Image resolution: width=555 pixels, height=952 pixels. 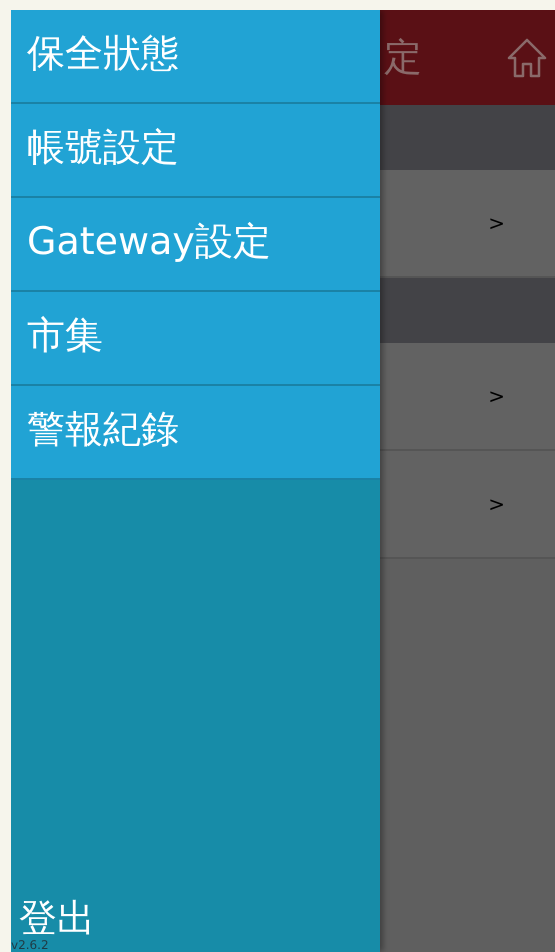 What do you see at coordinates (195, 433) in the screenshot?
I see `menu-item: 警報紀錄` at bounding box center [195, 433].